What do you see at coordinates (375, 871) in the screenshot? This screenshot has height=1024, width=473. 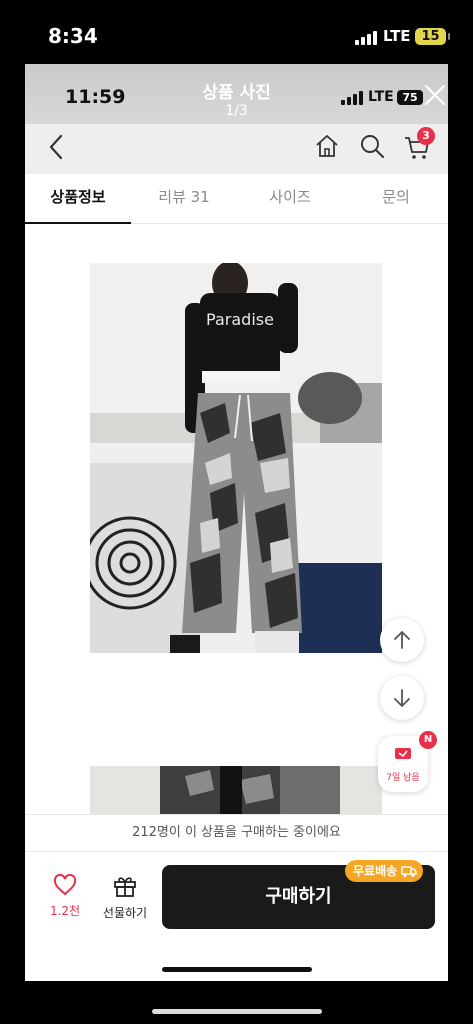 I see `free-shipping-label: 무료배송` at bounding box center [375, 871].